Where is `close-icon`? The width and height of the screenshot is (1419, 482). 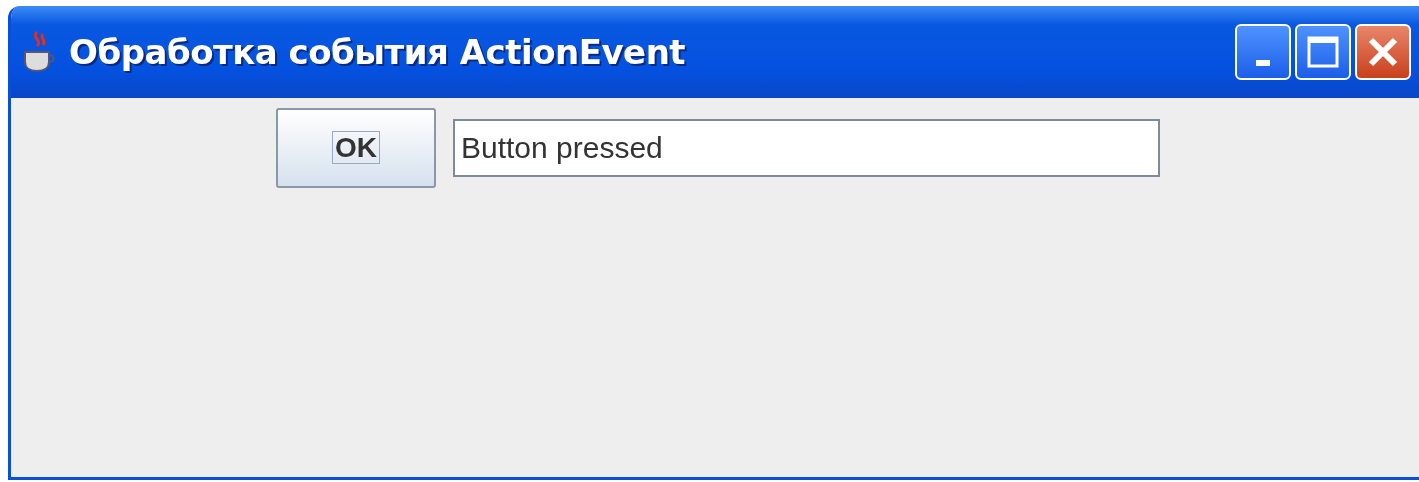 close-icon is located at coordinates (1383, 52).